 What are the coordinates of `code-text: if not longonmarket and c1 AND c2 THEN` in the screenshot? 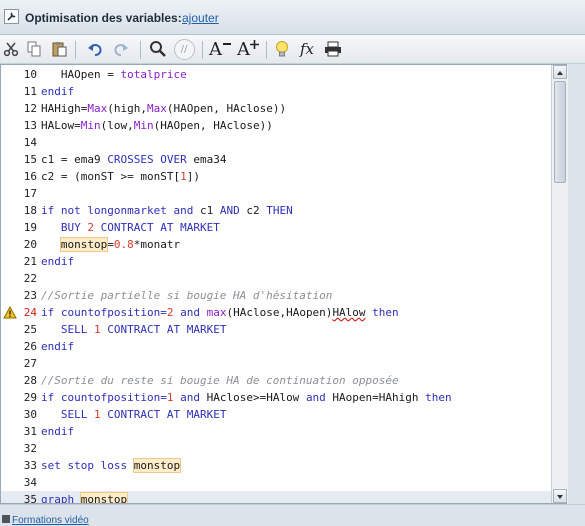 It's located at (167, 210).